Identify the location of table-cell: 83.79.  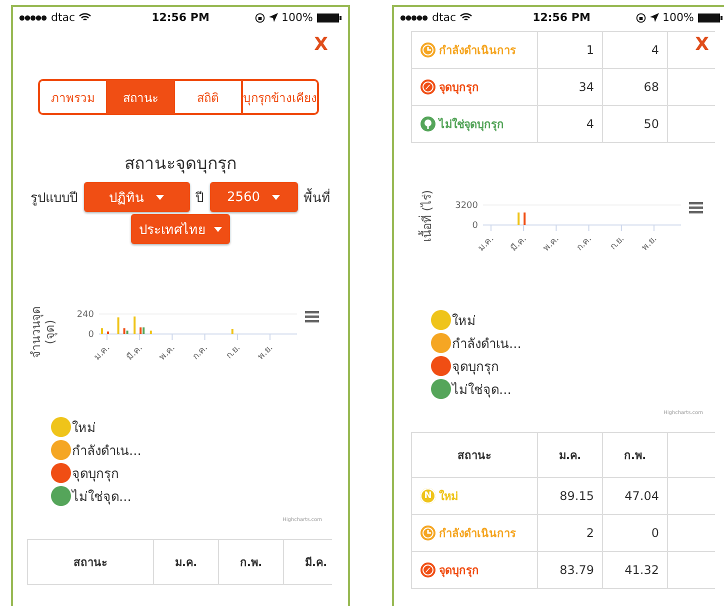
(577, 570).